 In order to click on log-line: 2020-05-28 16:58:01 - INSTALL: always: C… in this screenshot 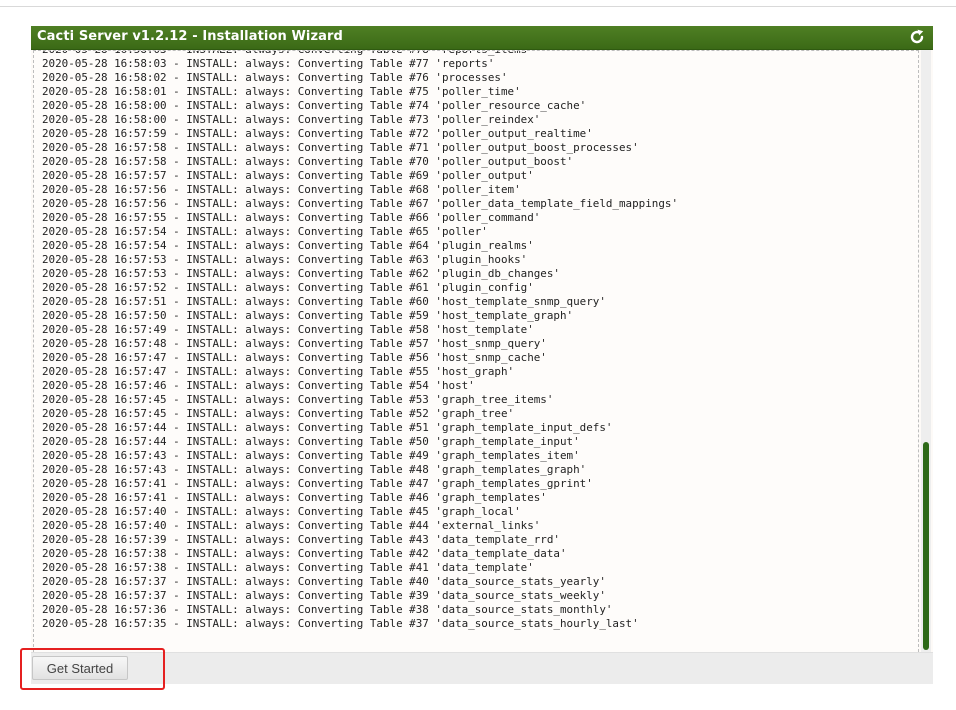, I will do `click(281, 91)`.